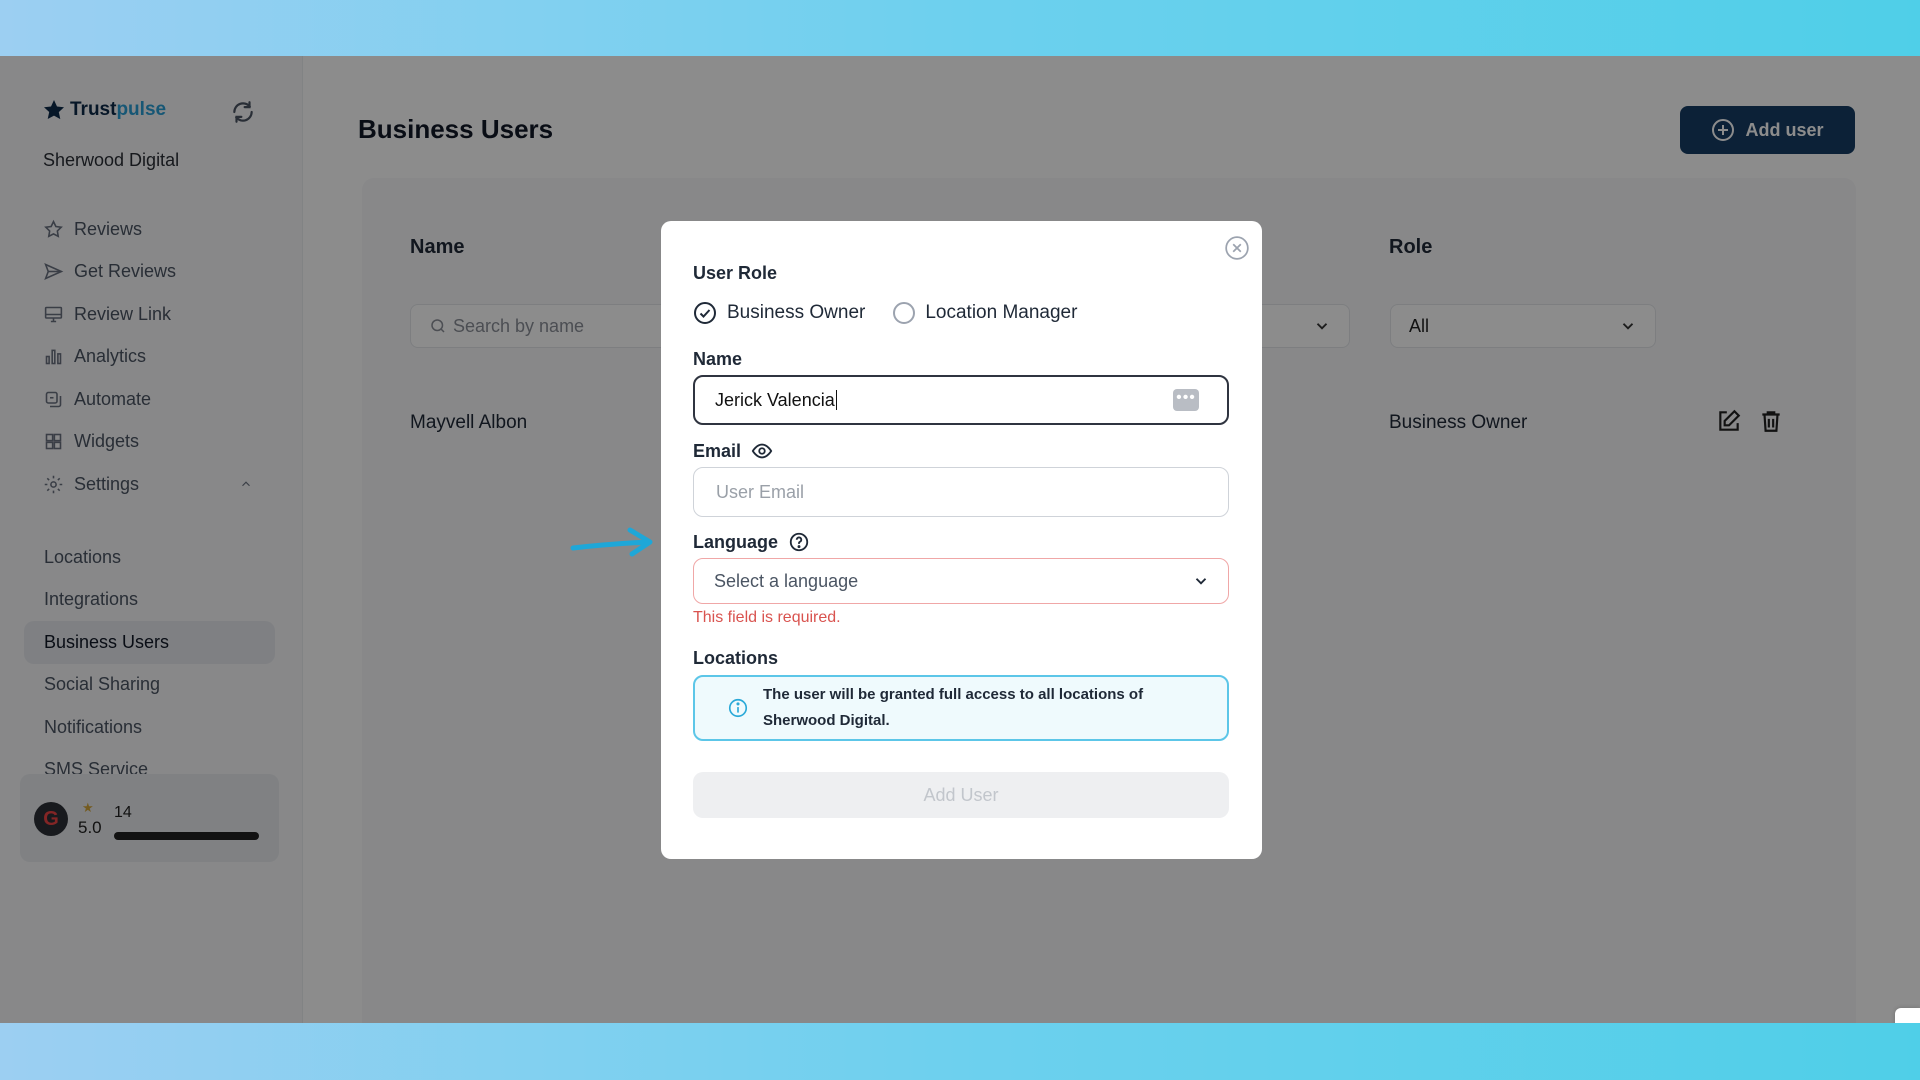  What do you see at coordinates (705, 313) in the screenshot?
I see `radio-business-owner` at bounding box center [705, 313].